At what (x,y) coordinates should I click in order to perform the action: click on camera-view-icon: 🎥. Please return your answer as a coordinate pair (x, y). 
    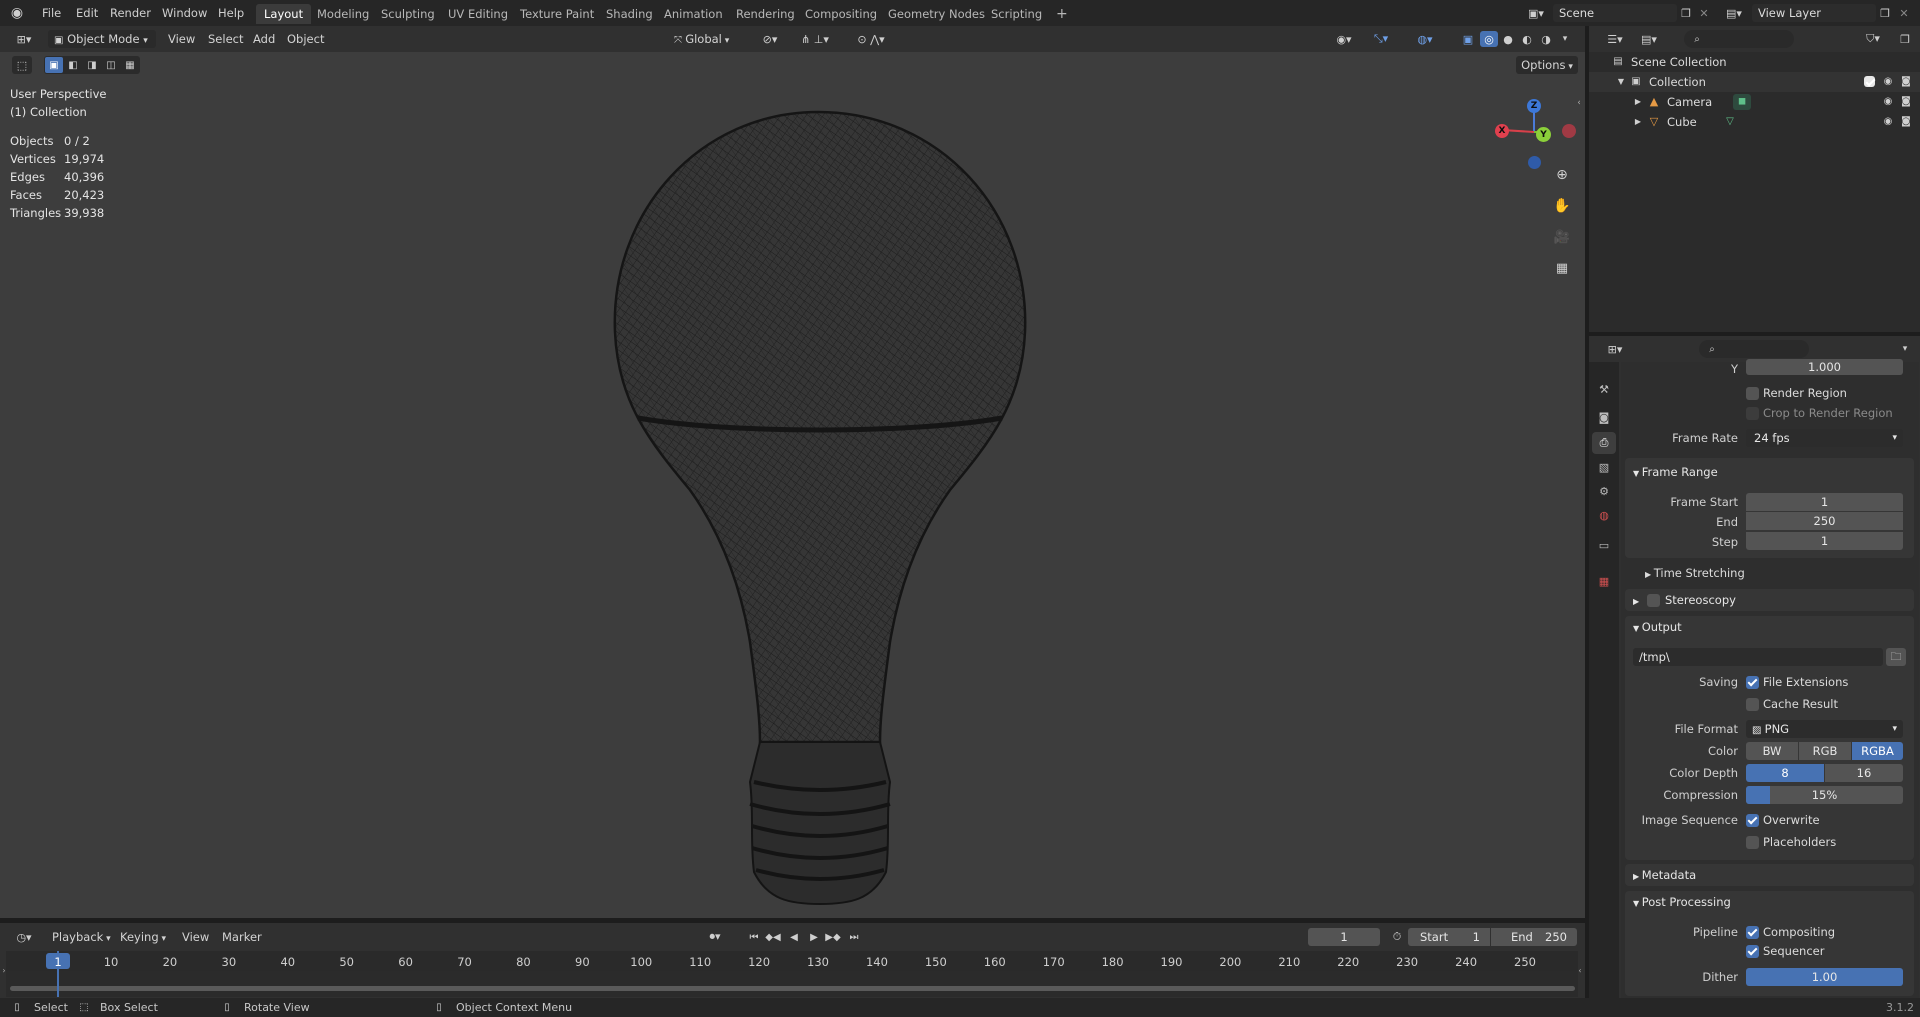
    Looking at the image, I should click on (1562, 237).